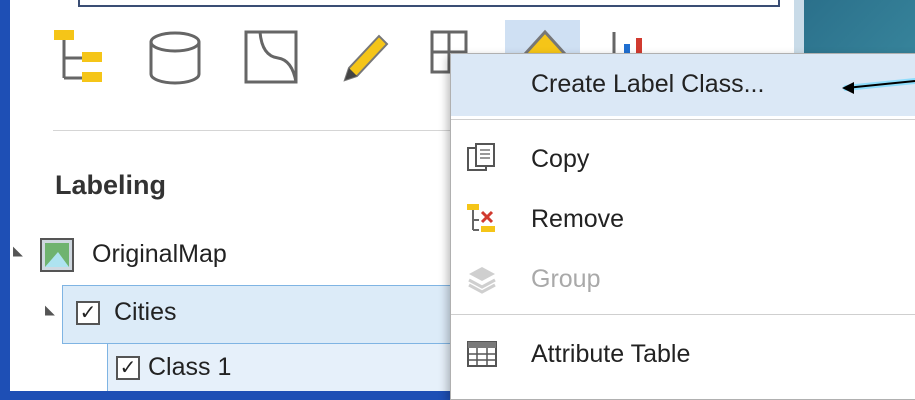  Describe the element at coordinates (57, 255) in the screenshot. I see `map-frame-icon` at that location.